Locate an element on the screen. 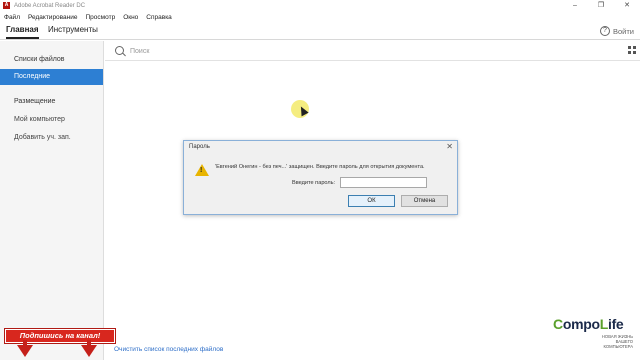 This screenshot has width=640, height=360. dialog-title: Пароль is located at coordinates (199, 147).